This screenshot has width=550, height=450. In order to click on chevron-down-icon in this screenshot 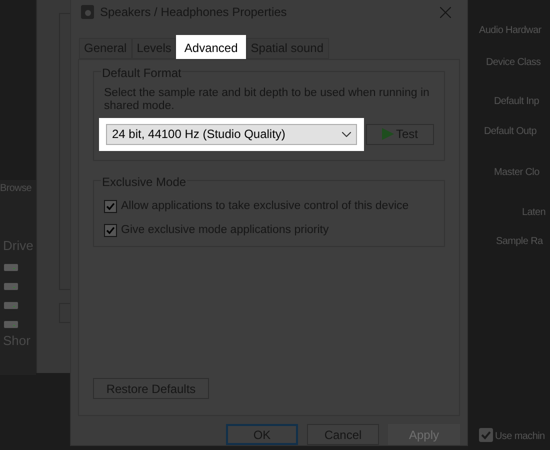, I will do `click(346, 134)`.